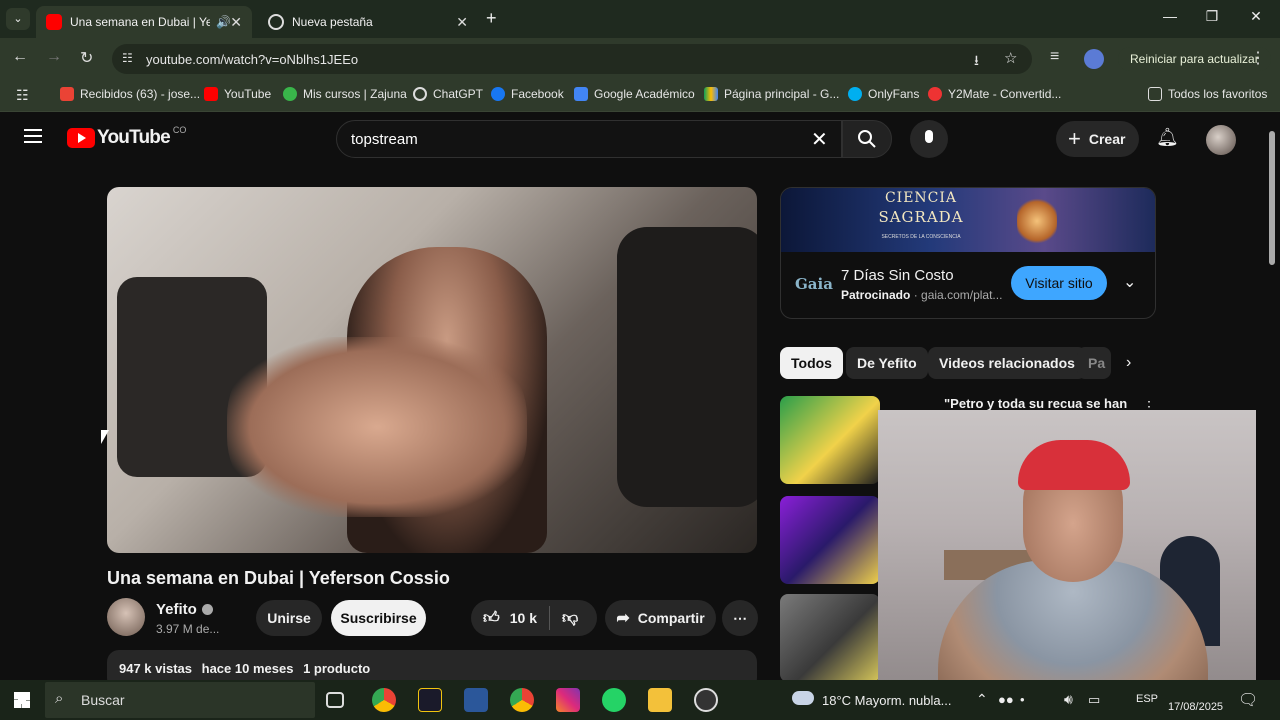 The image size is (1280, 720). What do you see at coordinates (811, 363) in the screenshot?
I see `chip-all: Todos` at bounding box center [811, 363].